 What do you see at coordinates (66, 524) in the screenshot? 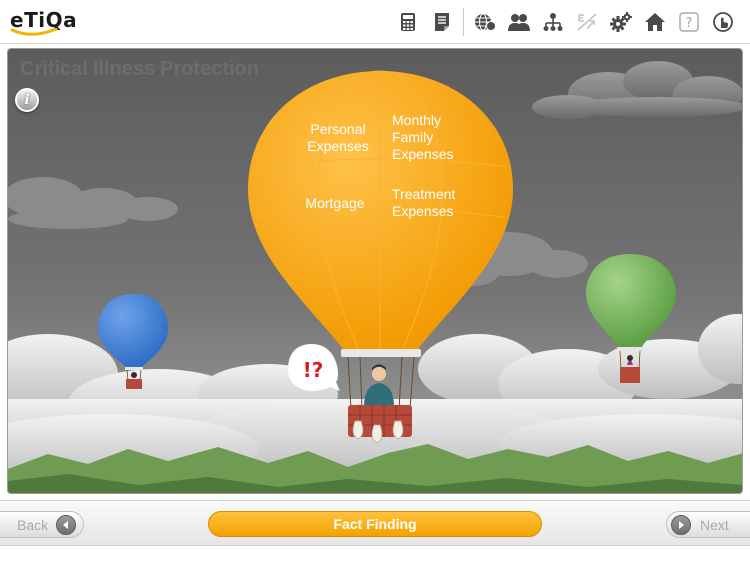
I see `left-arrow-icon` at bounding box center [66, 524].